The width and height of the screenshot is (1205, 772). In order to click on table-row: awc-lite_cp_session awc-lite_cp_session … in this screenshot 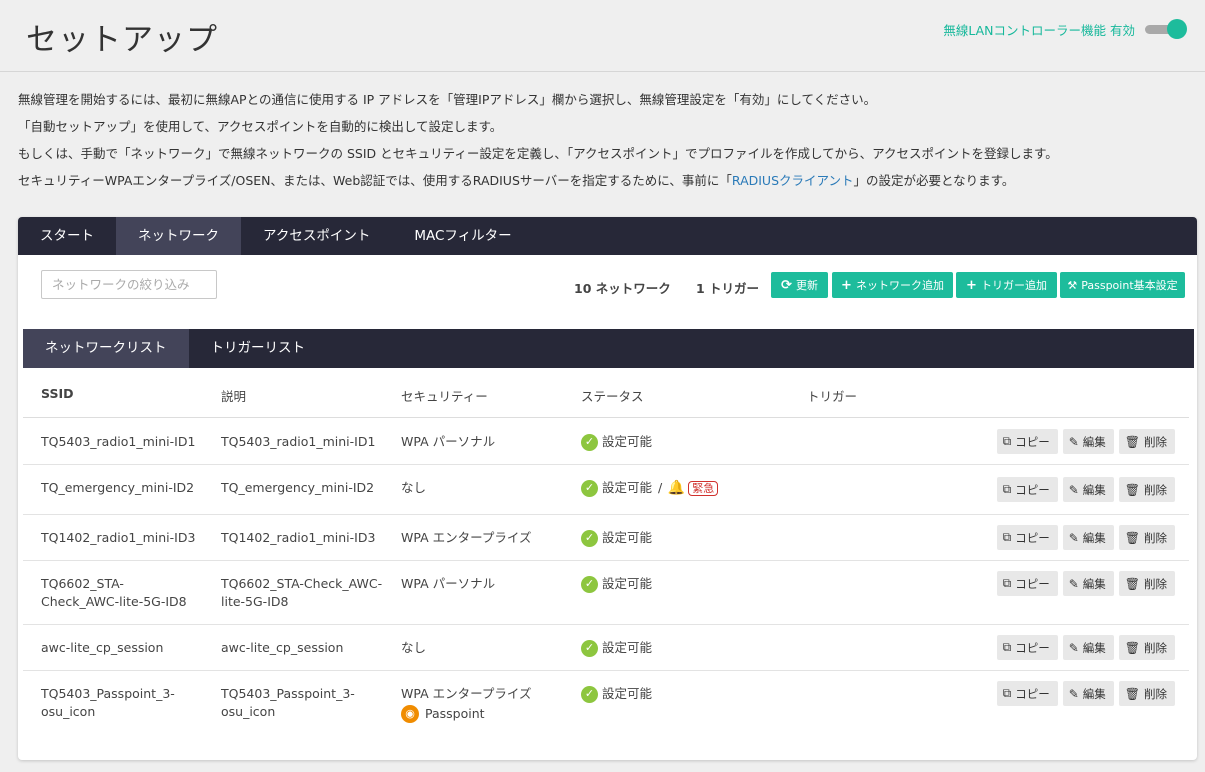, I will do `click(606, 648)`.